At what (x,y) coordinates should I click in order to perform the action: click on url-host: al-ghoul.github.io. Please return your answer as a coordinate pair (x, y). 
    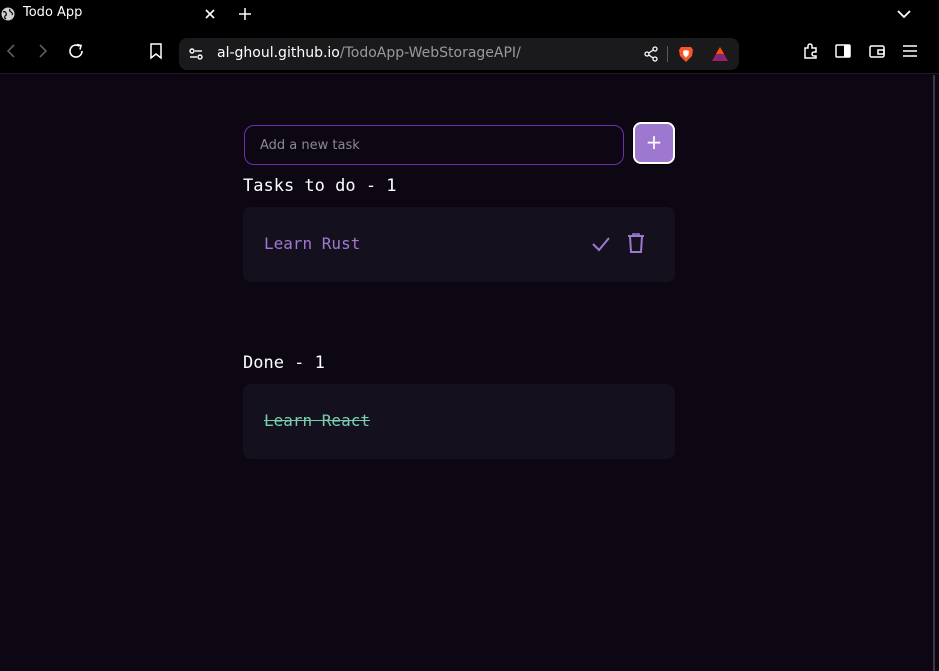
    Looking at the image, I should click on (278, 53).